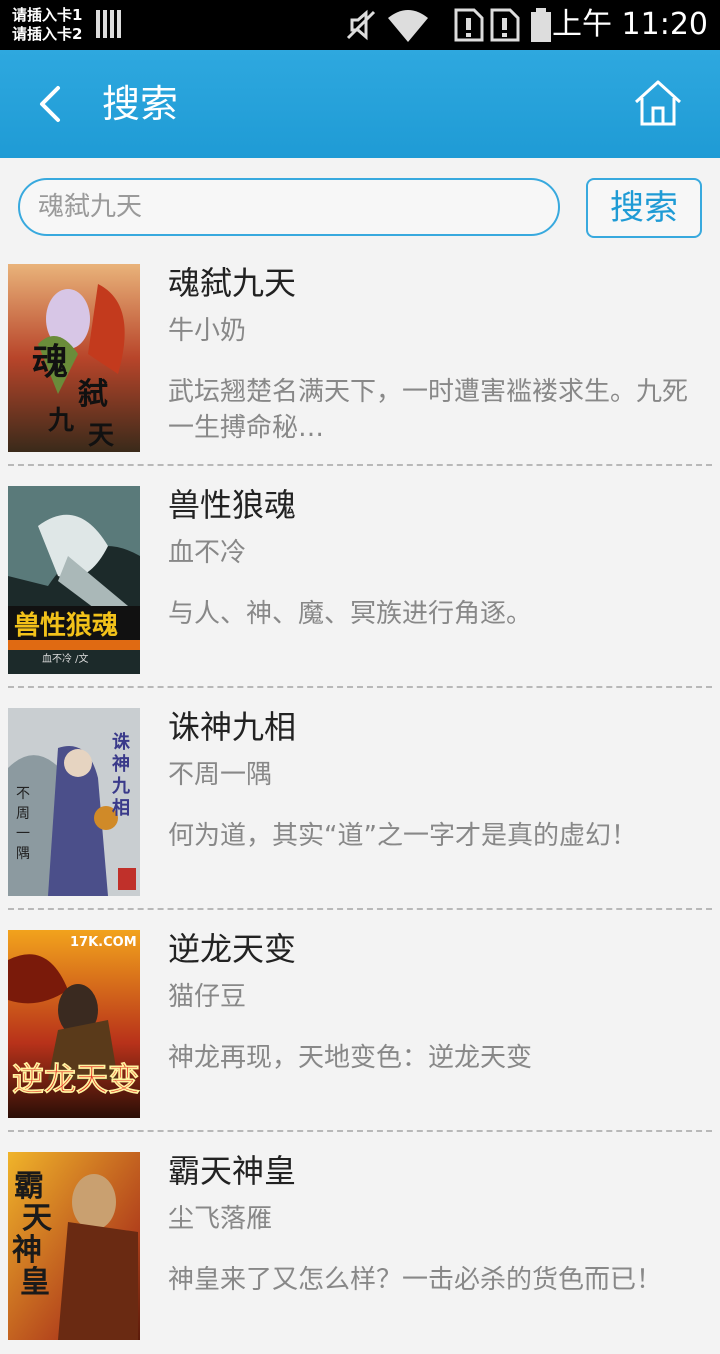  What do you see at coordinates (350, 614) in the screenshot?
I see `book-description: 与人、神、魔、冥族进行角逐。` at bounding box center [350, 614].